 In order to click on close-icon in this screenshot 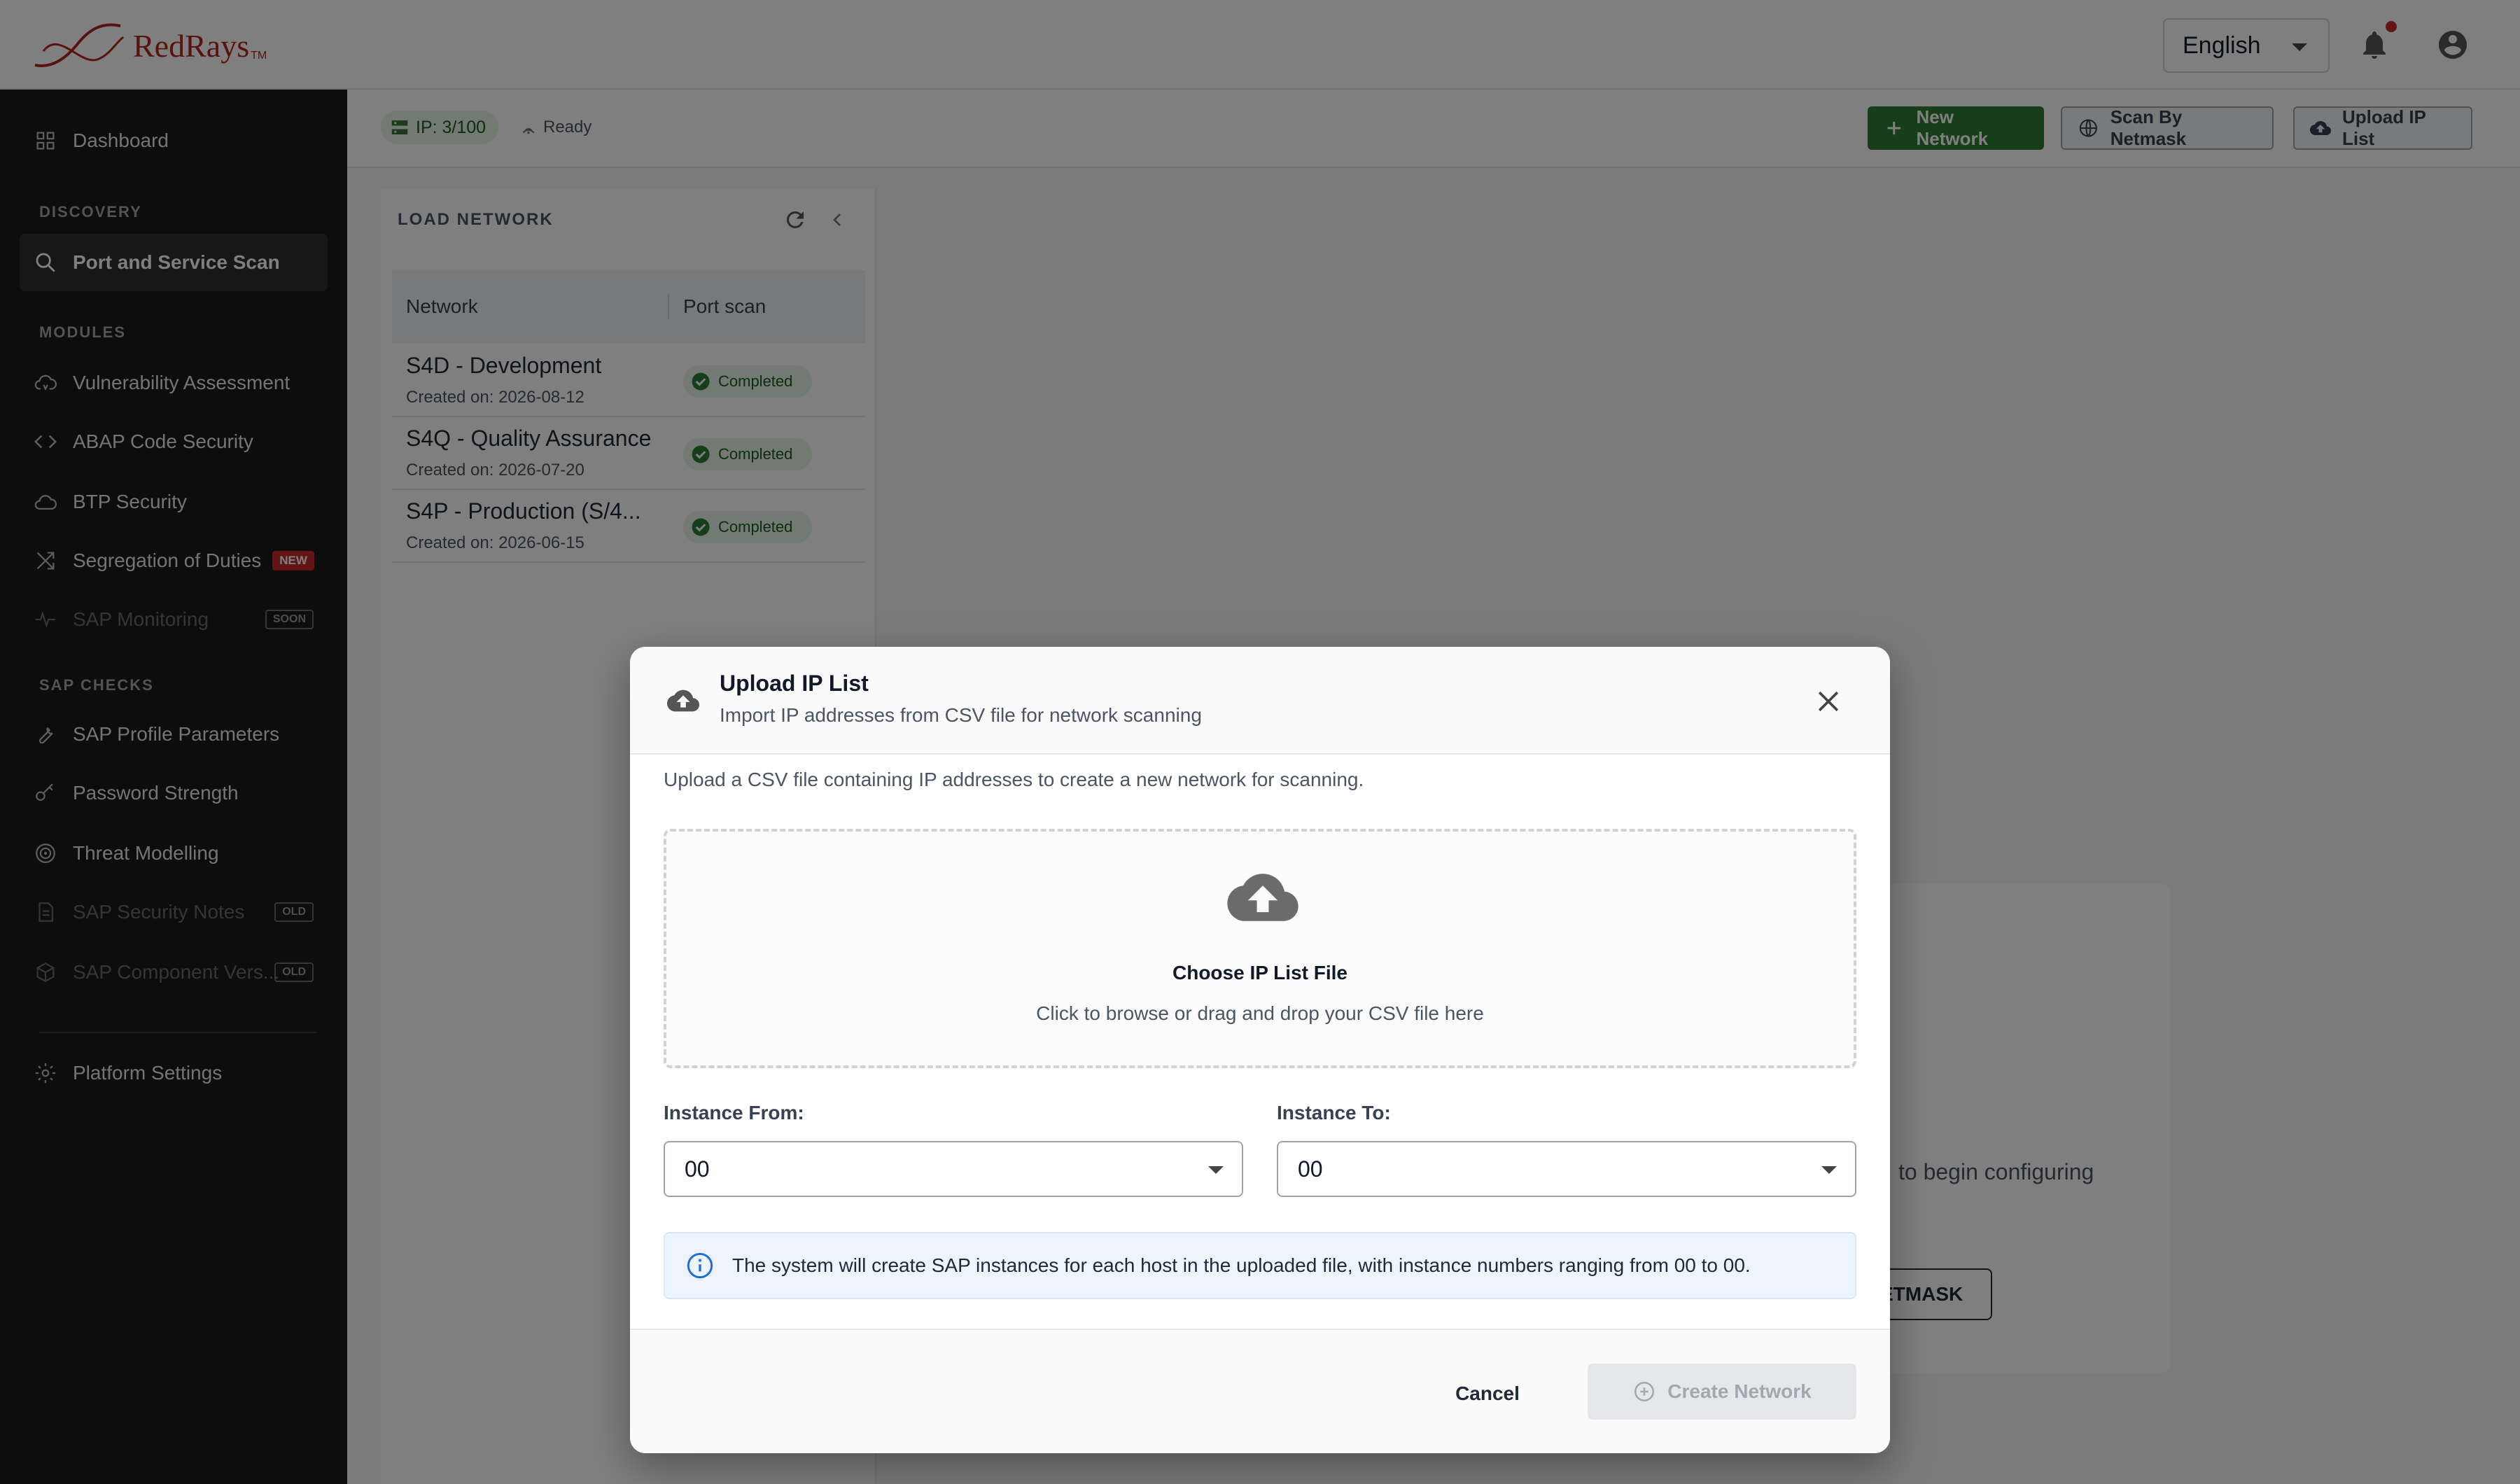, I will do `click(1828, 701)`.